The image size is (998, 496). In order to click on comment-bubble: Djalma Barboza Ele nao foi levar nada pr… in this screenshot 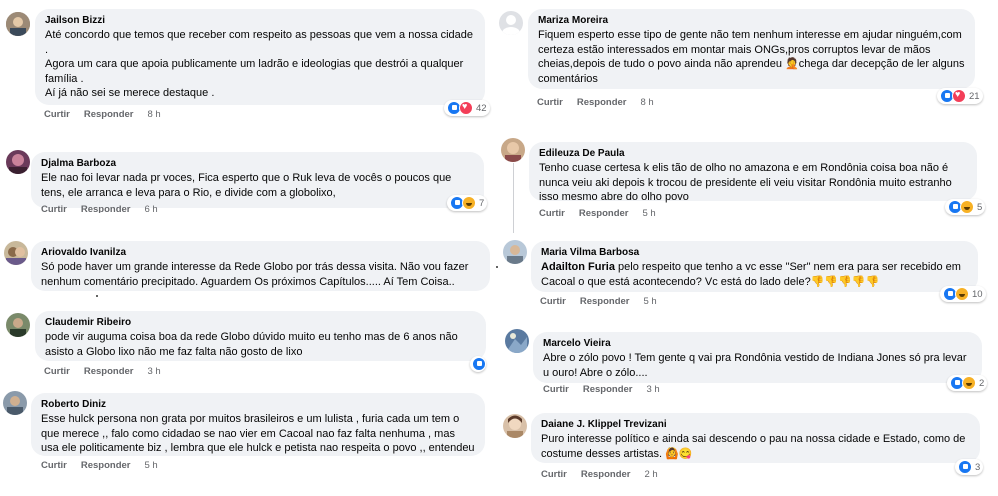, I will do `click(257, 180)`.